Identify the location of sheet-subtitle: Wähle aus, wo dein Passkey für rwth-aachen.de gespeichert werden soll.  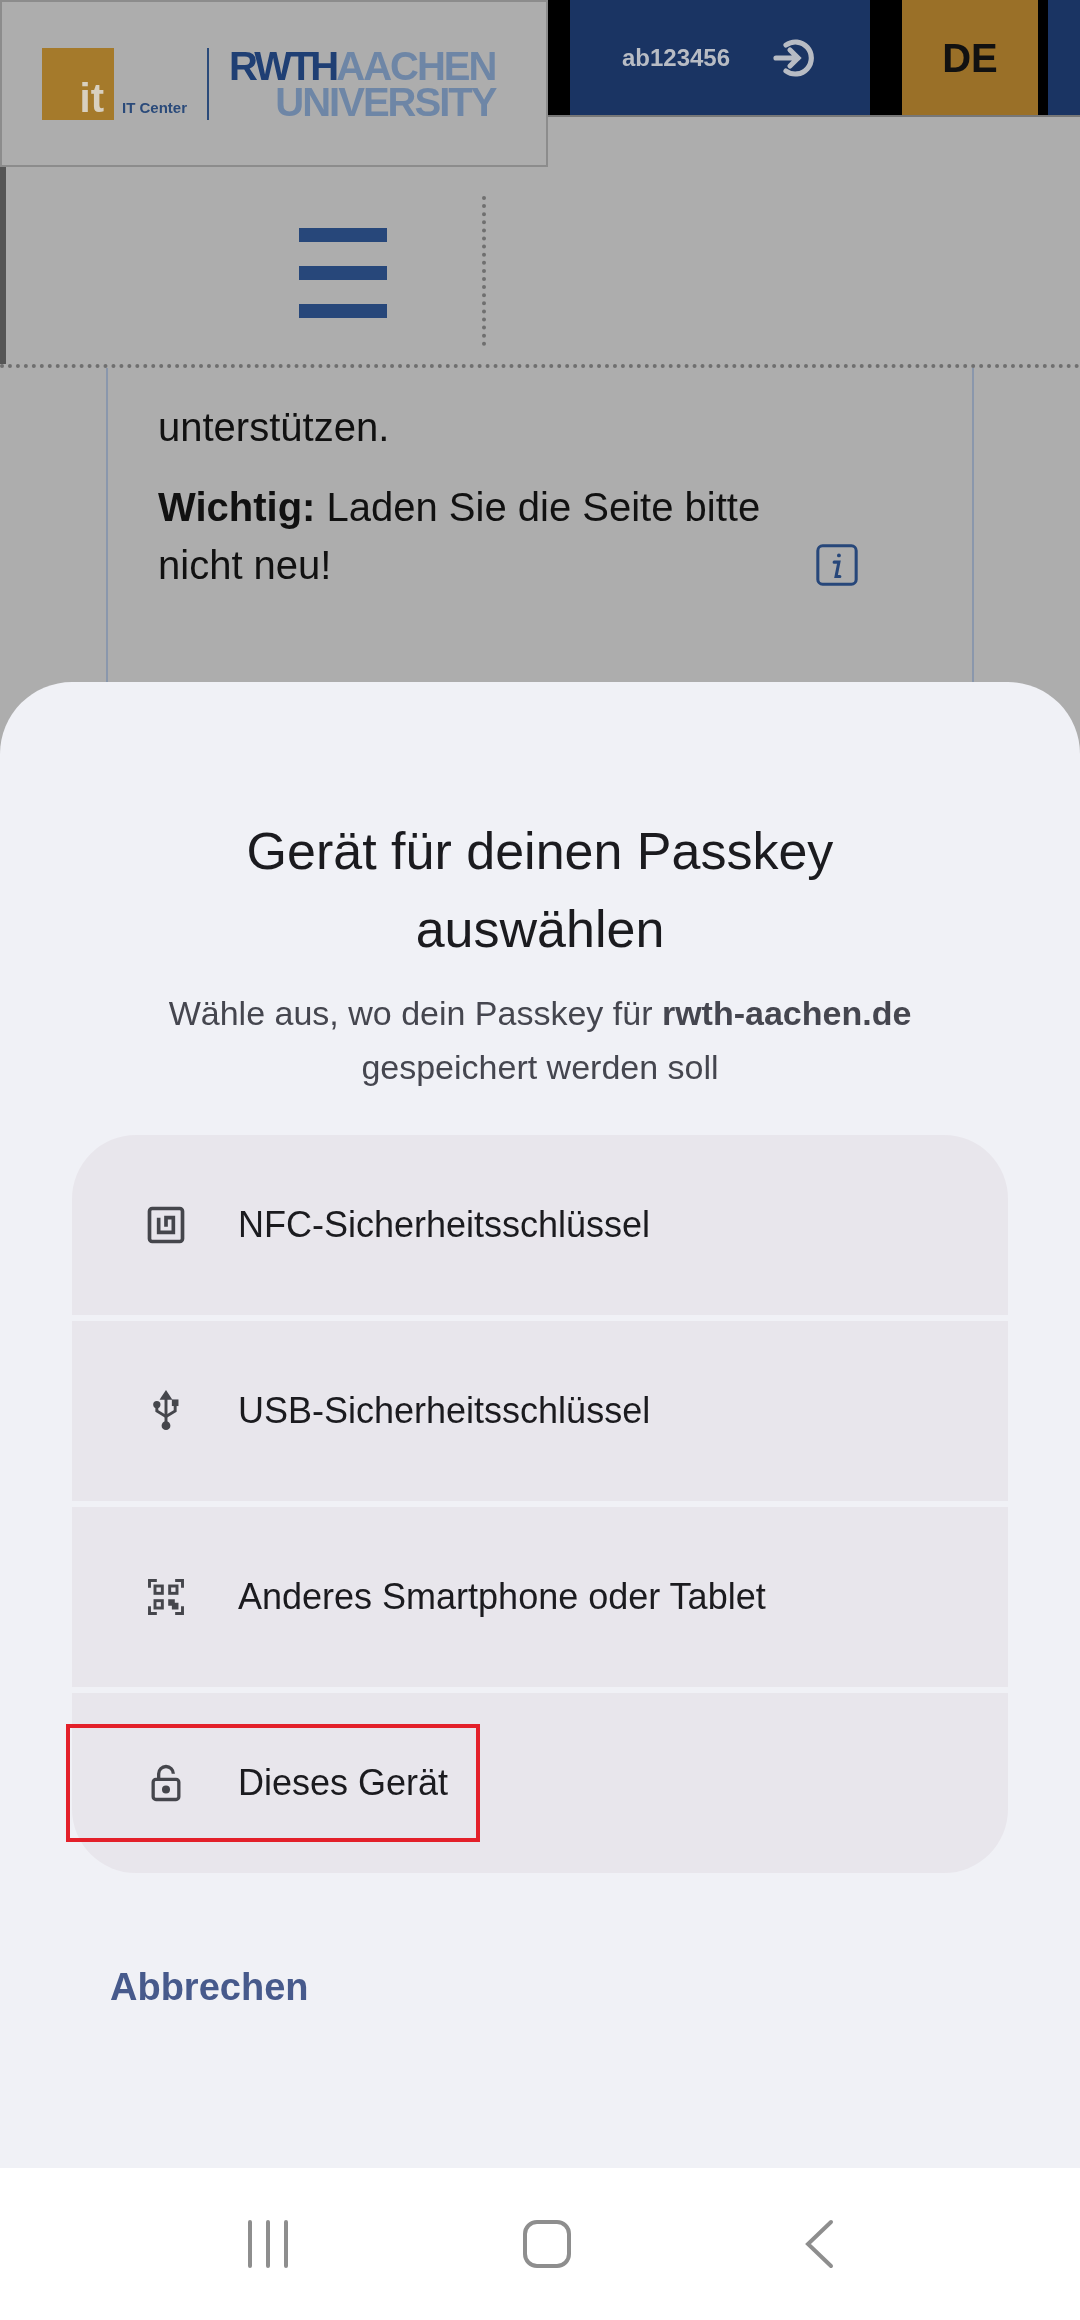
(540, 1041).